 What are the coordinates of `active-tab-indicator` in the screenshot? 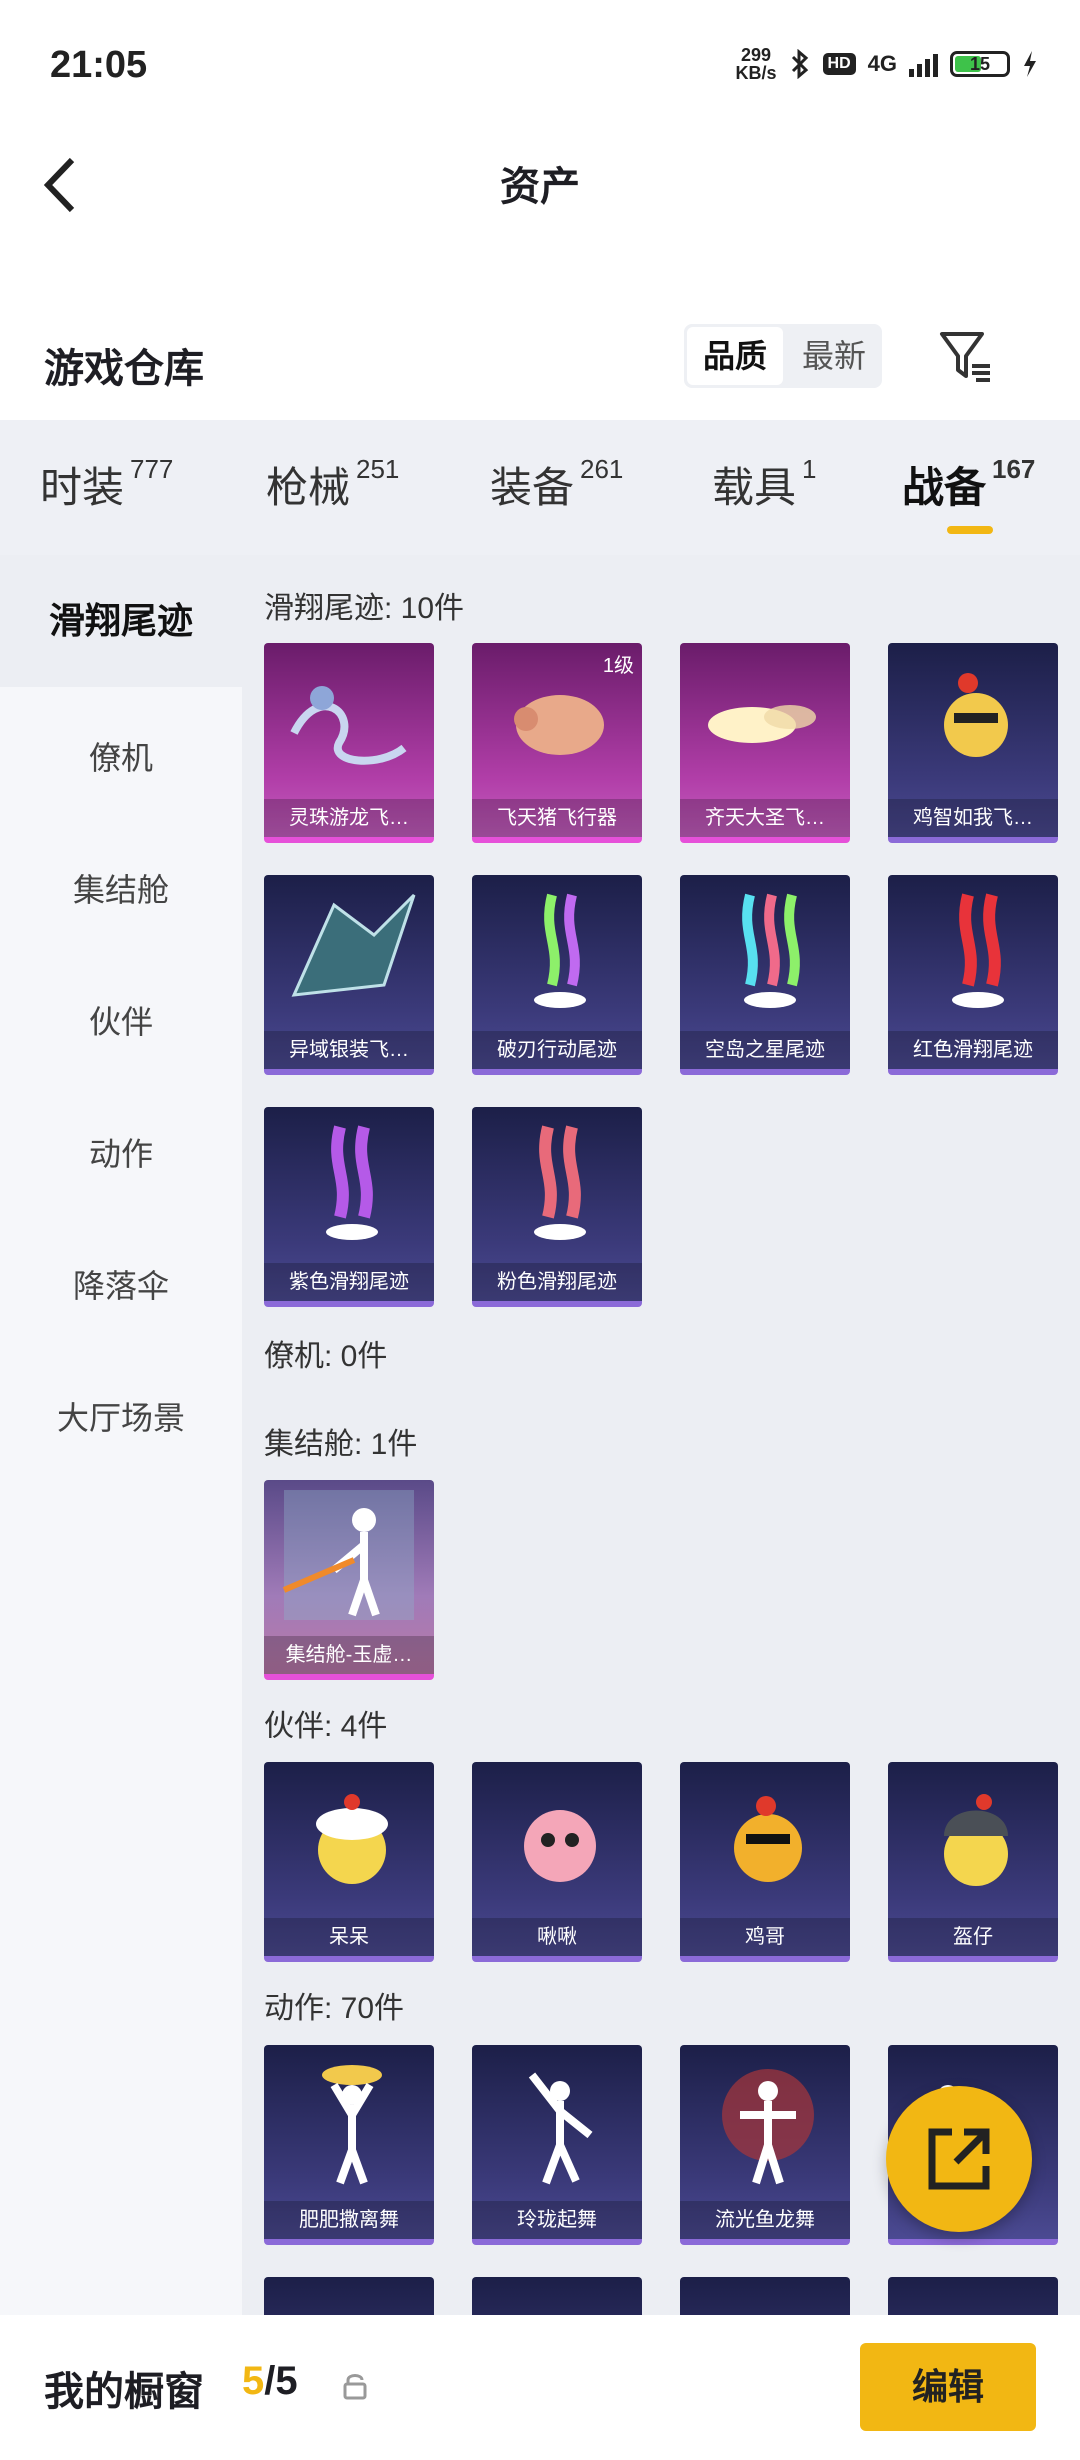 It's located at (970, 530).